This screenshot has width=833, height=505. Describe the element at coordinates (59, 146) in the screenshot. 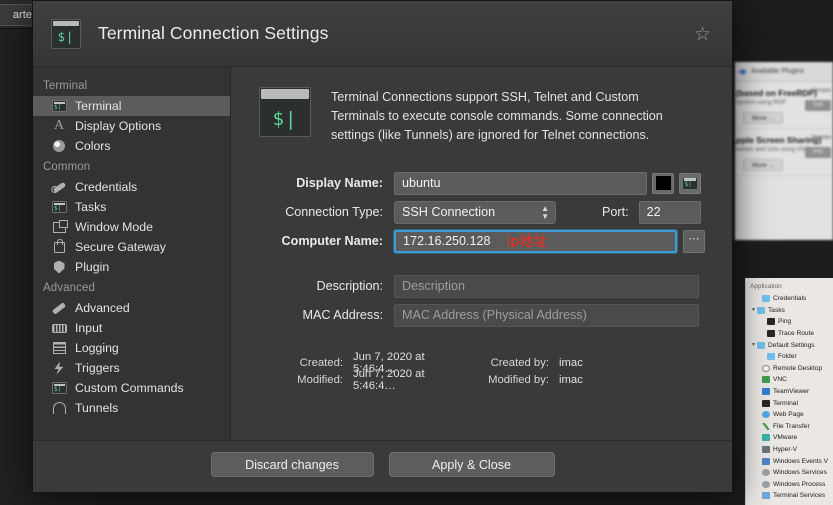

I see `color-wheel-icon` at that location.